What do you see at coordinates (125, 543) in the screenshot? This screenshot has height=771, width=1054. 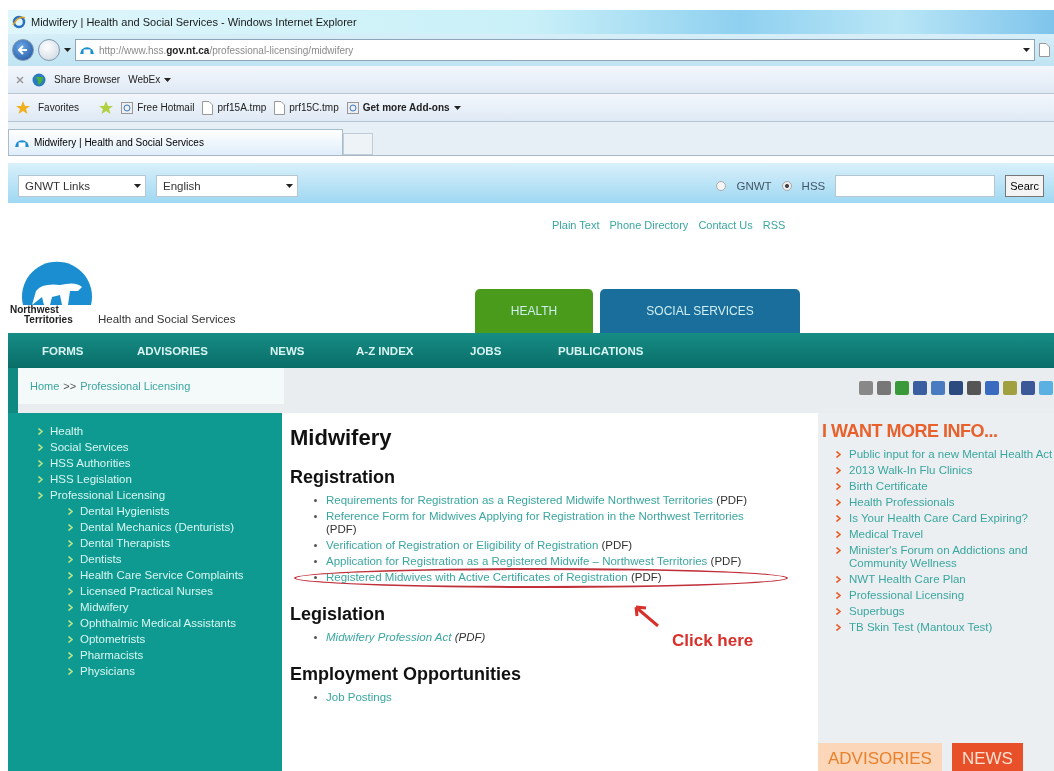 I see `sidebar-item: Dental Therapists` at bounding box center [125, 543].